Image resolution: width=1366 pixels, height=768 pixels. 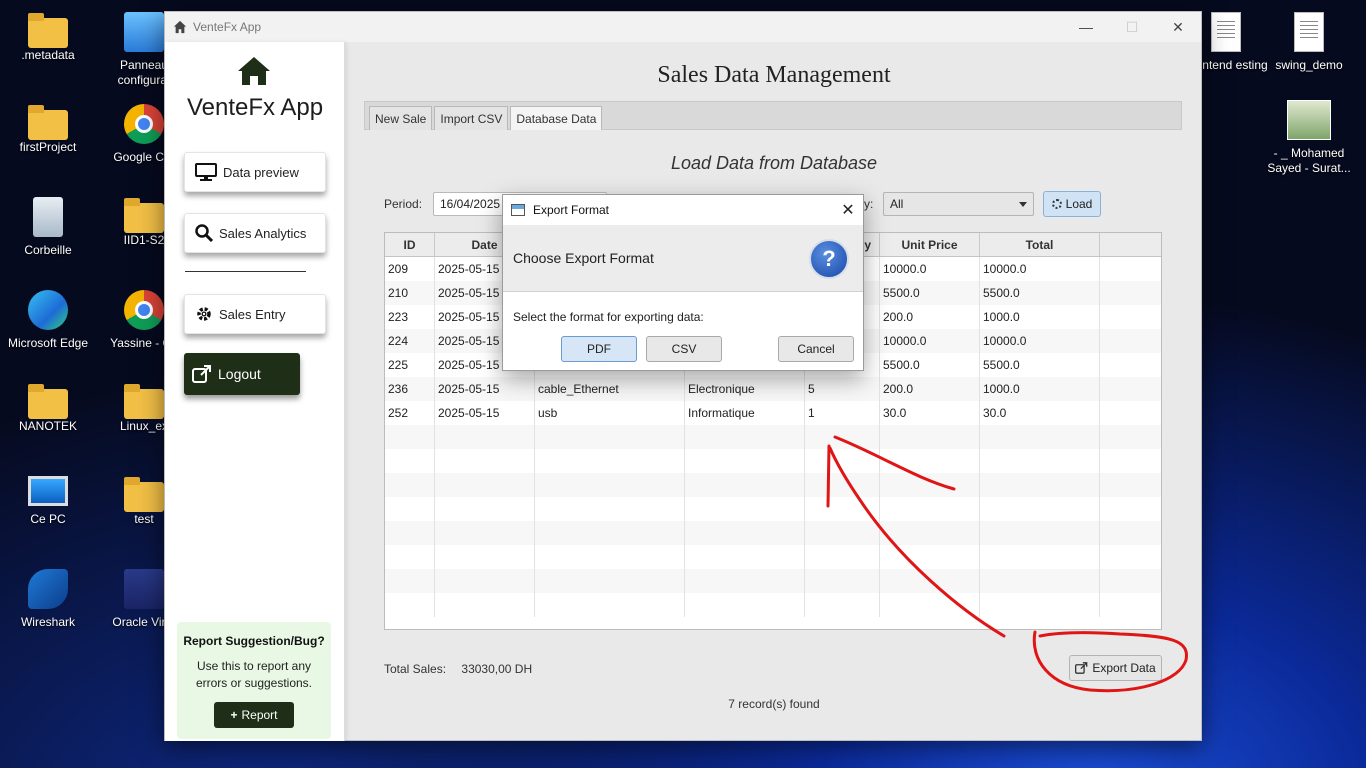 I want to click on desktop-icon-edge: Microsoft Edge, so click(x=48, y=320).